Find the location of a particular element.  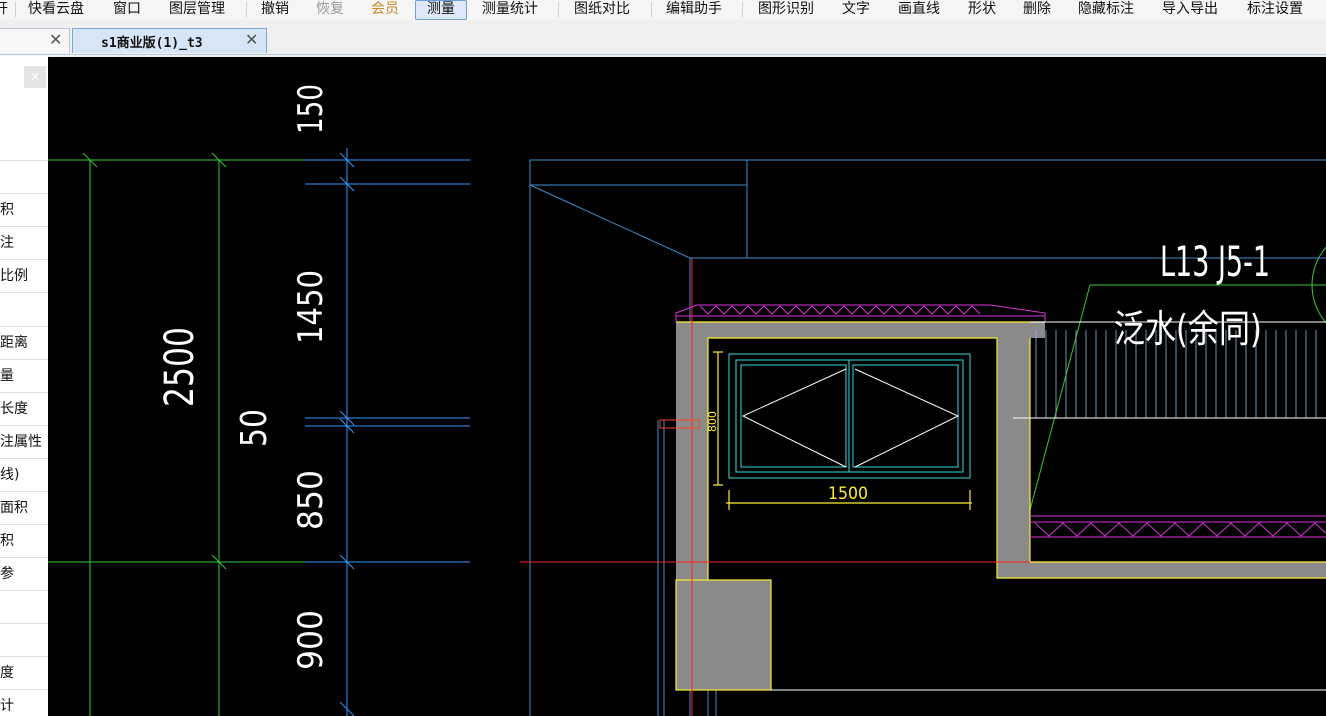

tab-previous: ✕ is located at coordinates (35, 40).